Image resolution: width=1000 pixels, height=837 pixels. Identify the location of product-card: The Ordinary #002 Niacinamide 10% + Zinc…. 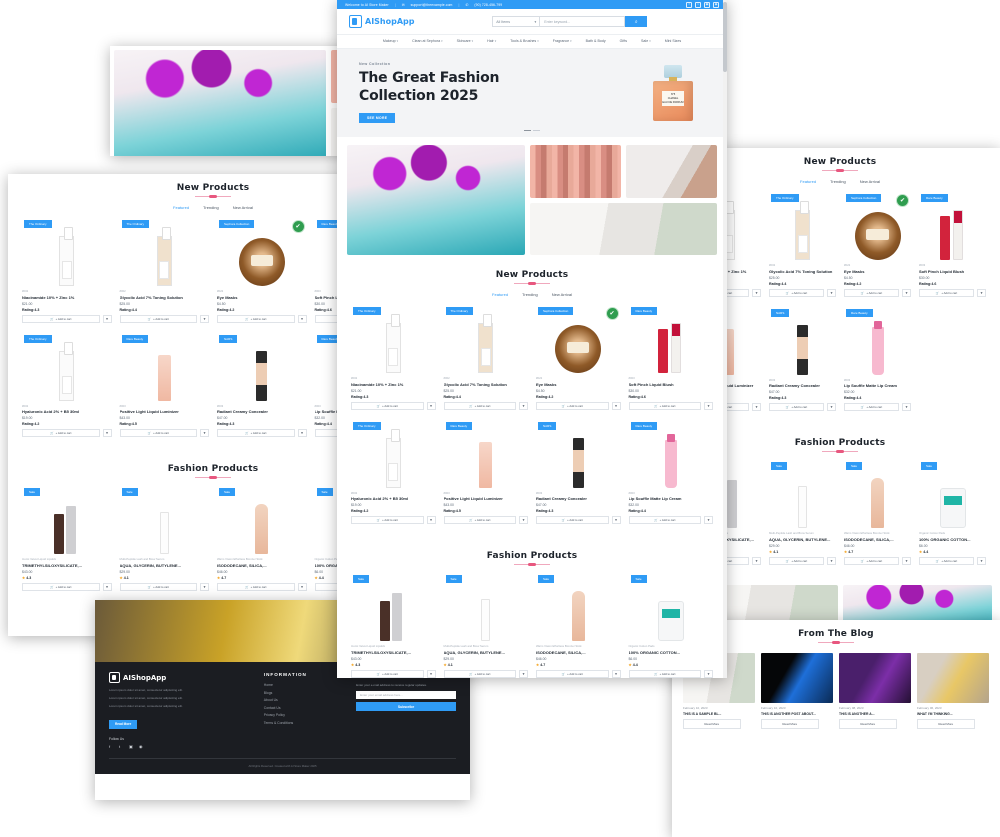
(67, 275).